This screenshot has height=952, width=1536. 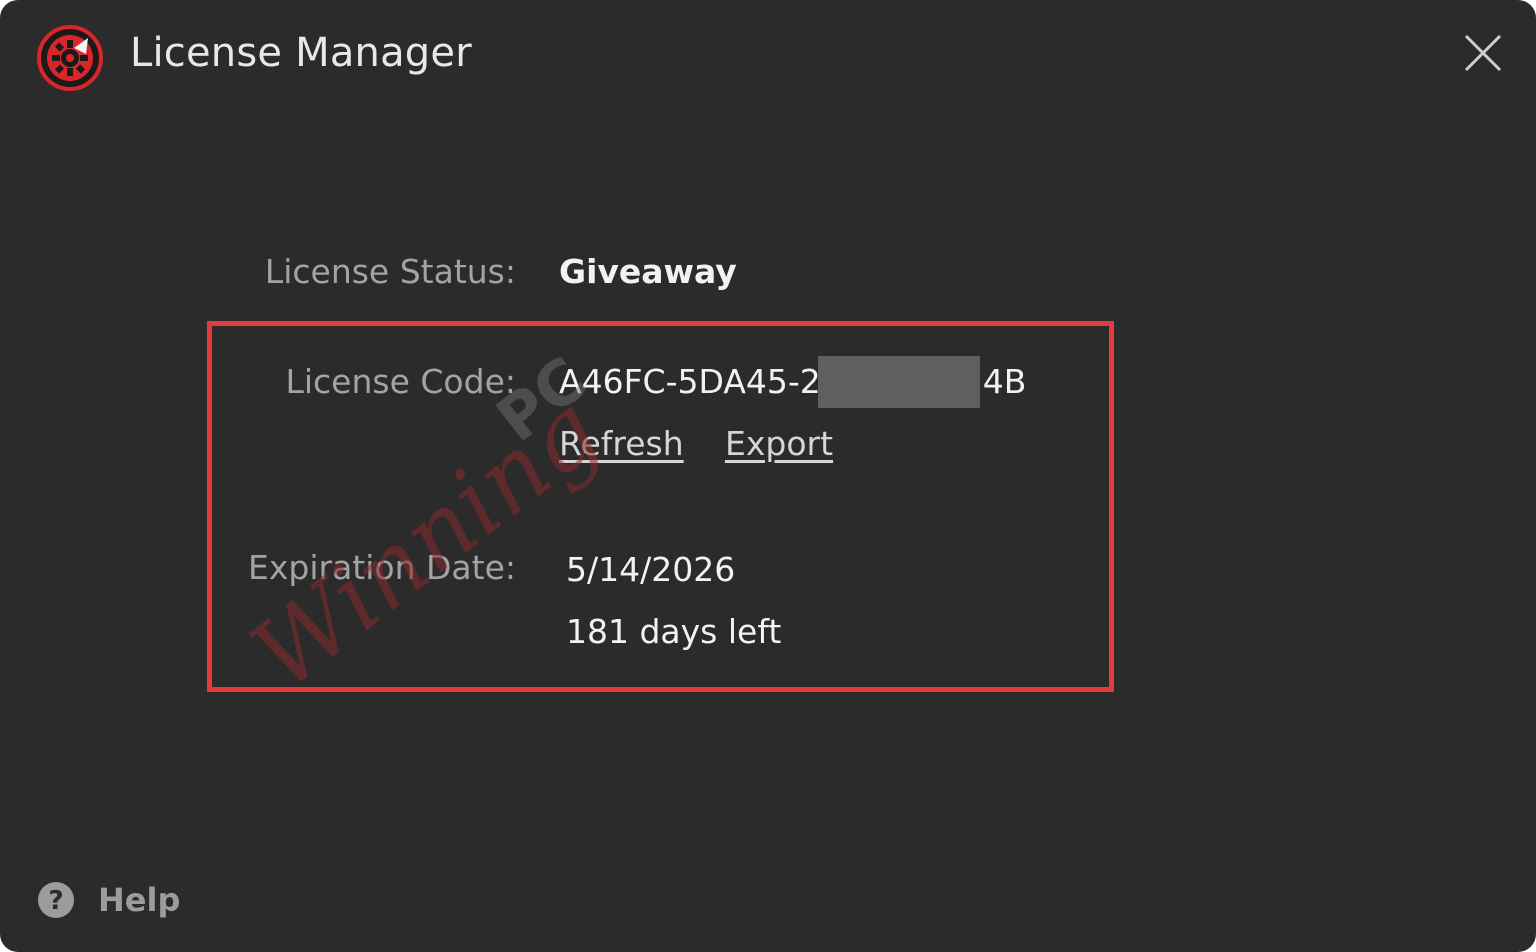 What do you see at coordinates (648, 271) in the screenshot?
I see `license-status-value: Giveaway` at bounding box center [648, 271].